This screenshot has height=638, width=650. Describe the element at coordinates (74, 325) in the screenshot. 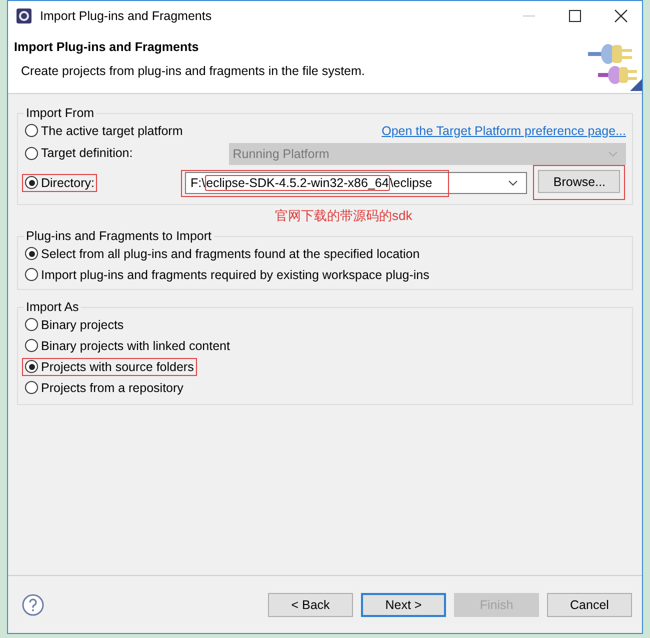

I see `radio-option: Binary projects` at that location.